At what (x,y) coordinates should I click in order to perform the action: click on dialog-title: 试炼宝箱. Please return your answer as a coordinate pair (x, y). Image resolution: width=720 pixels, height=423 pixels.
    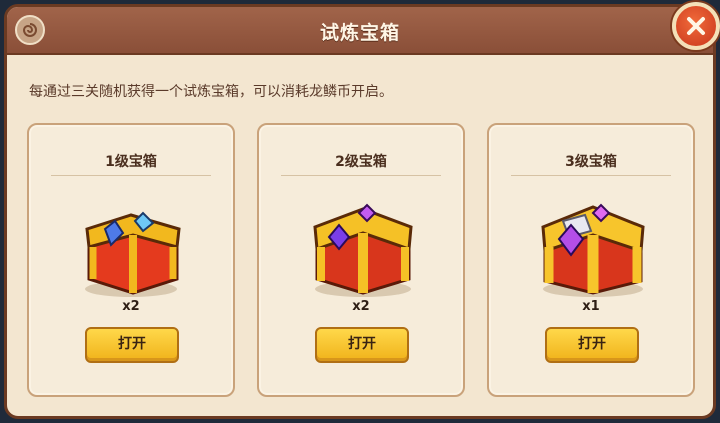
    Looking at the image, I should click on (359, 33).